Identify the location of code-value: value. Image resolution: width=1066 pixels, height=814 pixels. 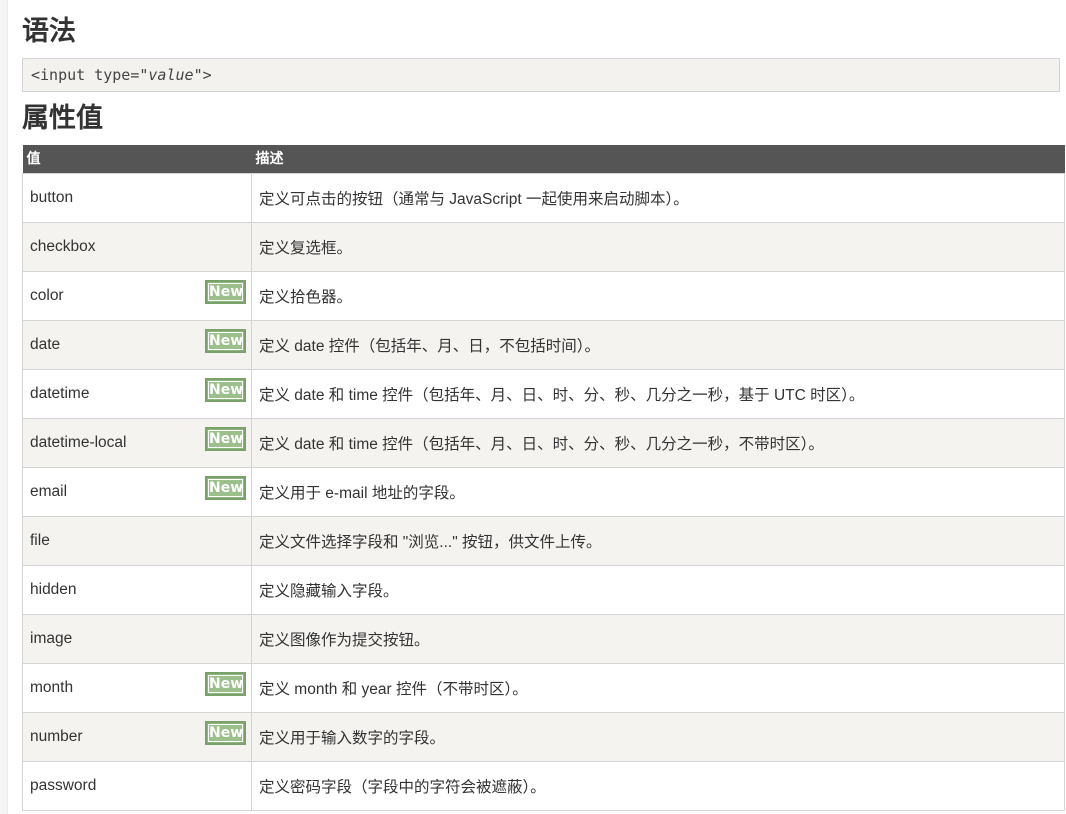
(171, 75).